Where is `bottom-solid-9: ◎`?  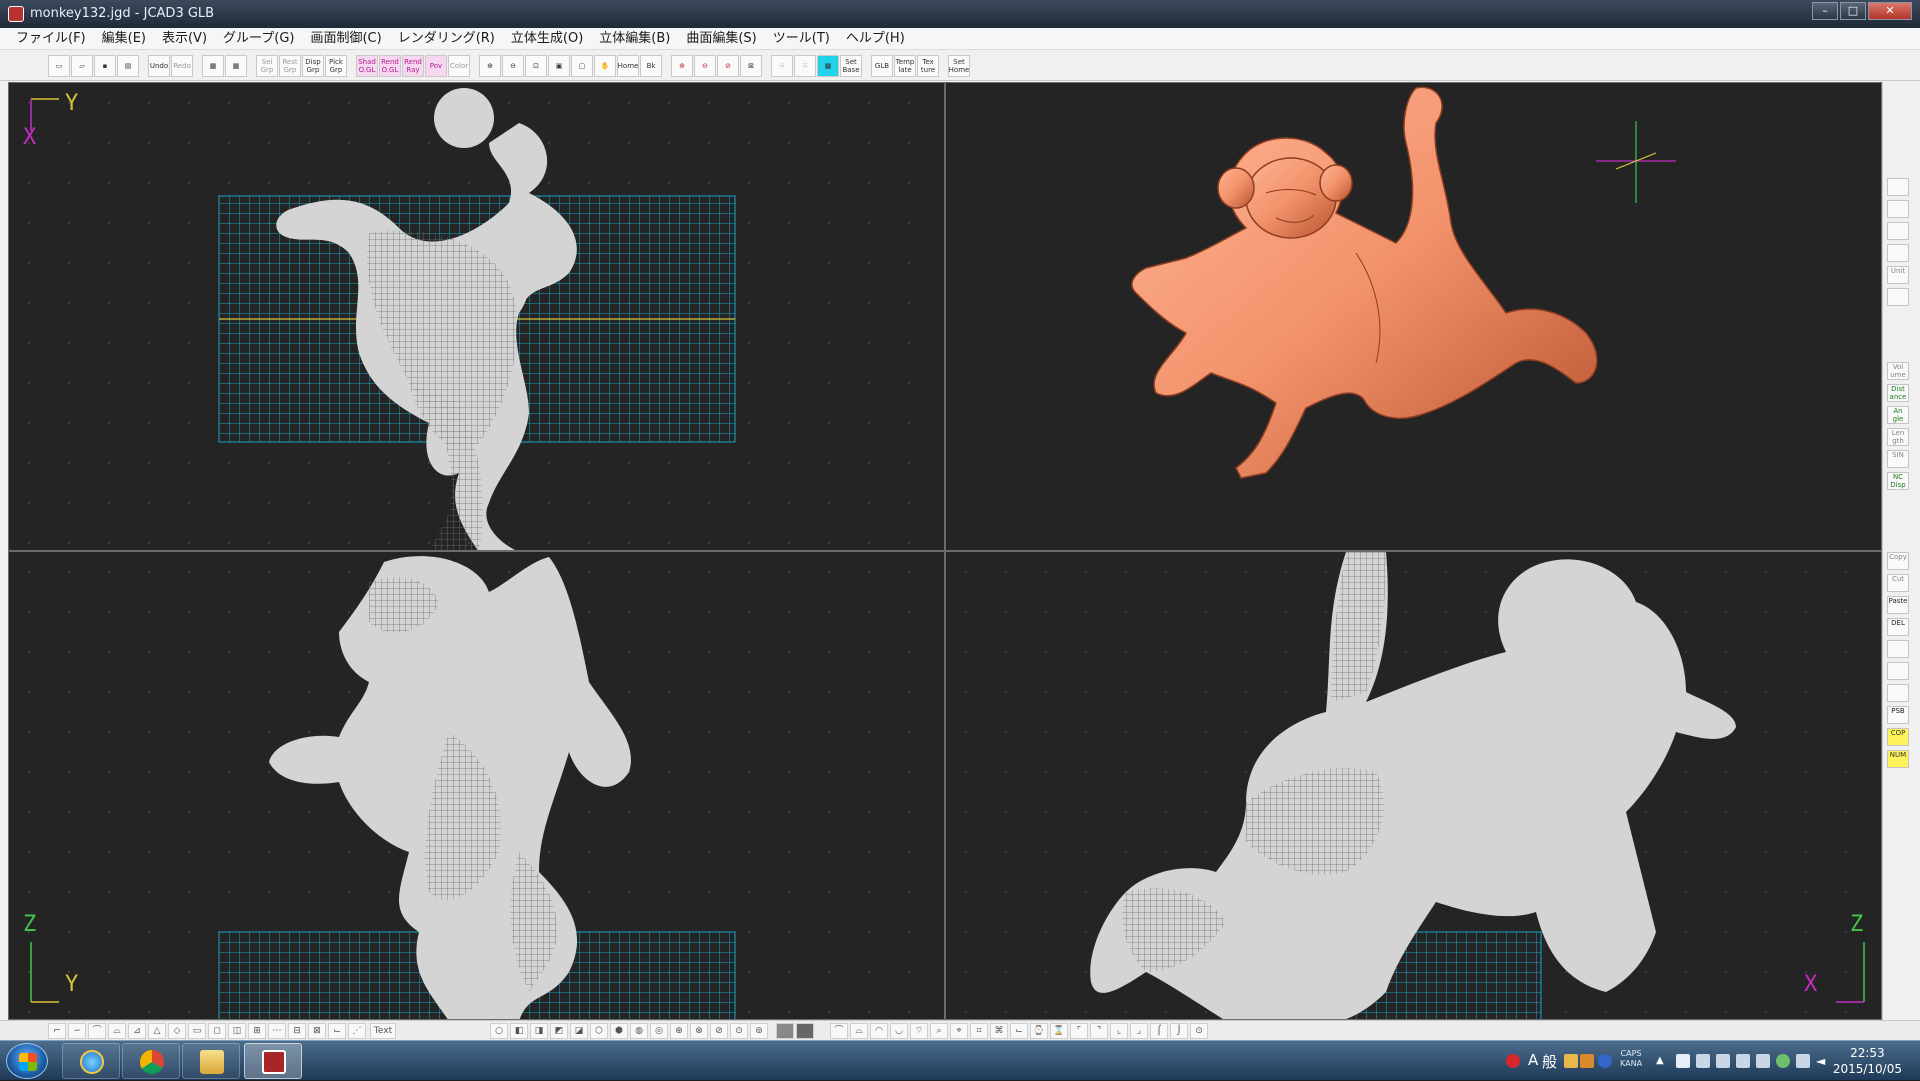 bottom-solid-9: ◎ is located at coordinates (659, 1031).